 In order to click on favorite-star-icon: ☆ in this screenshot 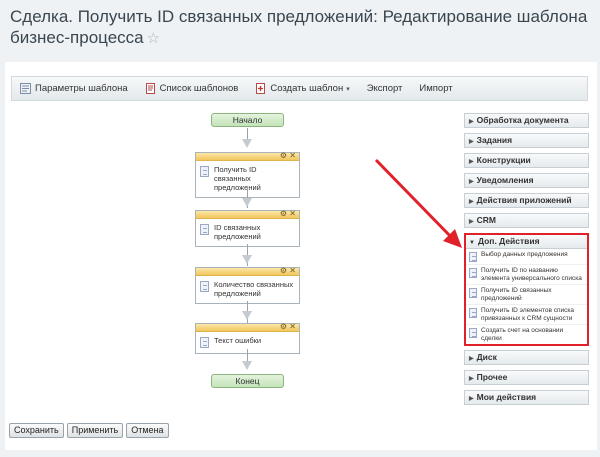, I will do `click(153, 38)`.